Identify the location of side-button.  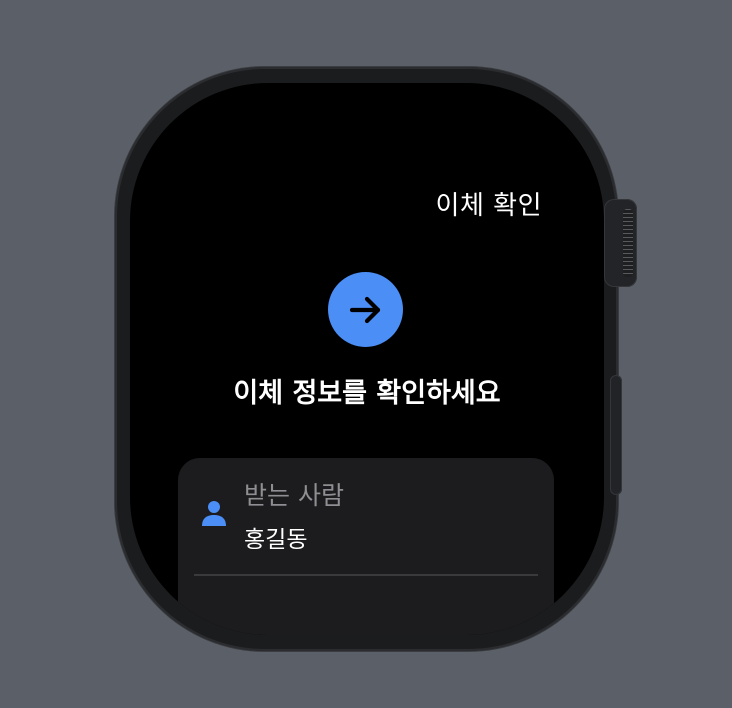
(616, 435).